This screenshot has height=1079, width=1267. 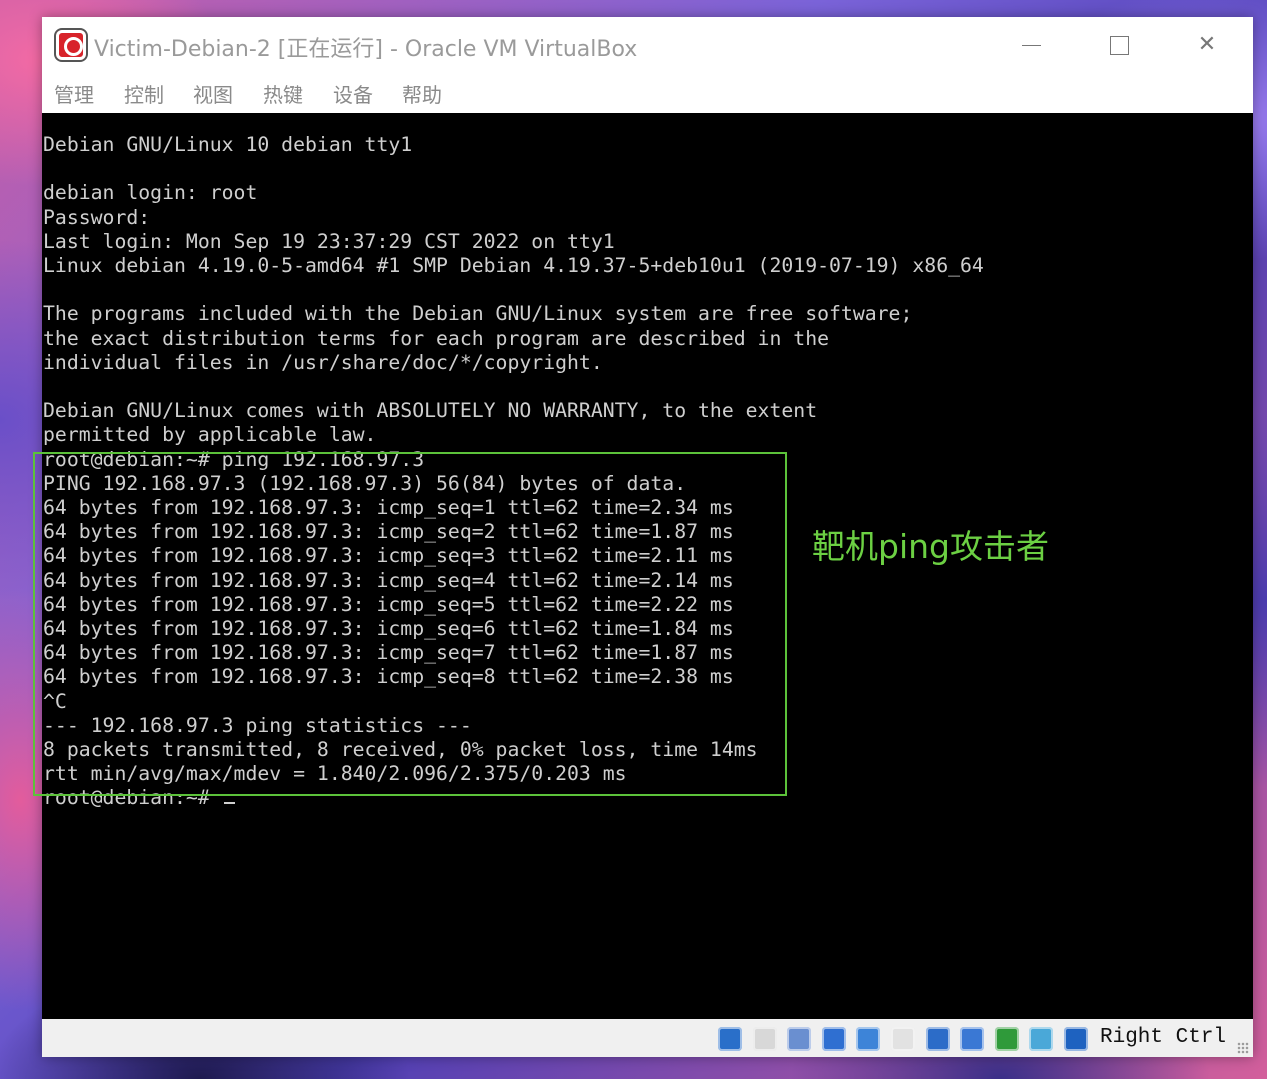 What do you see at coordinates (764, 1039) in the screenshot?
I see `optical-drive-icon` at bounding box center [764, 1039].